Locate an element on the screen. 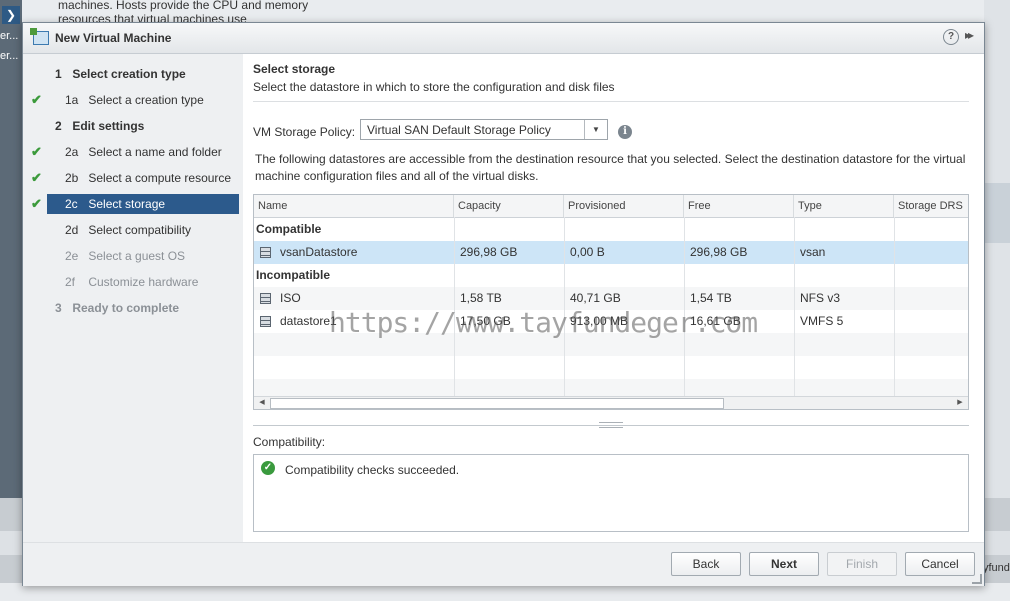 The height and width of the screenshot is (601, 1010). group-header-incompatible: Incompatible is located at coordinates (293, 275).